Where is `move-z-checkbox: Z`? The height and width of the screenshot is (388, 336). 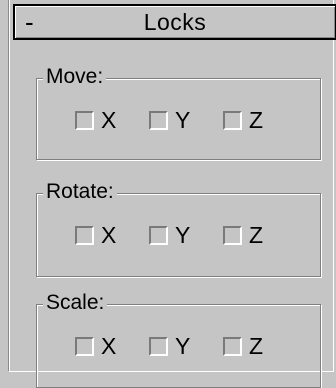 move-z-checkbox: Z is located at coordinates (250, 120).